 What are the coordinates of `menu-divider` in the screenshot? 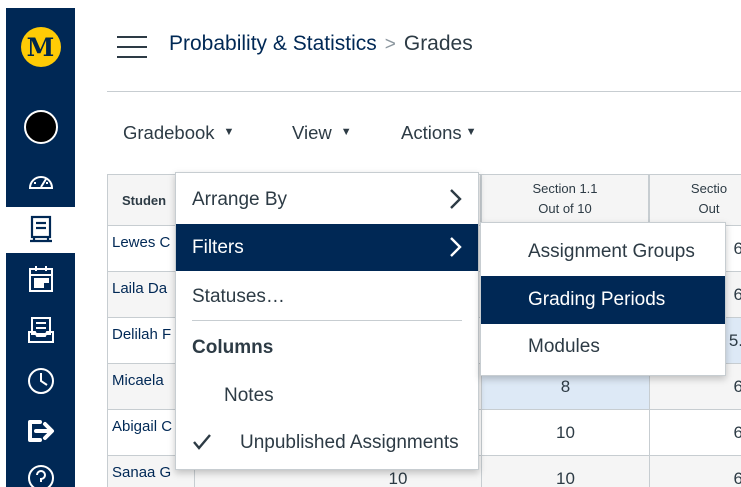 It's located at (327, 320).